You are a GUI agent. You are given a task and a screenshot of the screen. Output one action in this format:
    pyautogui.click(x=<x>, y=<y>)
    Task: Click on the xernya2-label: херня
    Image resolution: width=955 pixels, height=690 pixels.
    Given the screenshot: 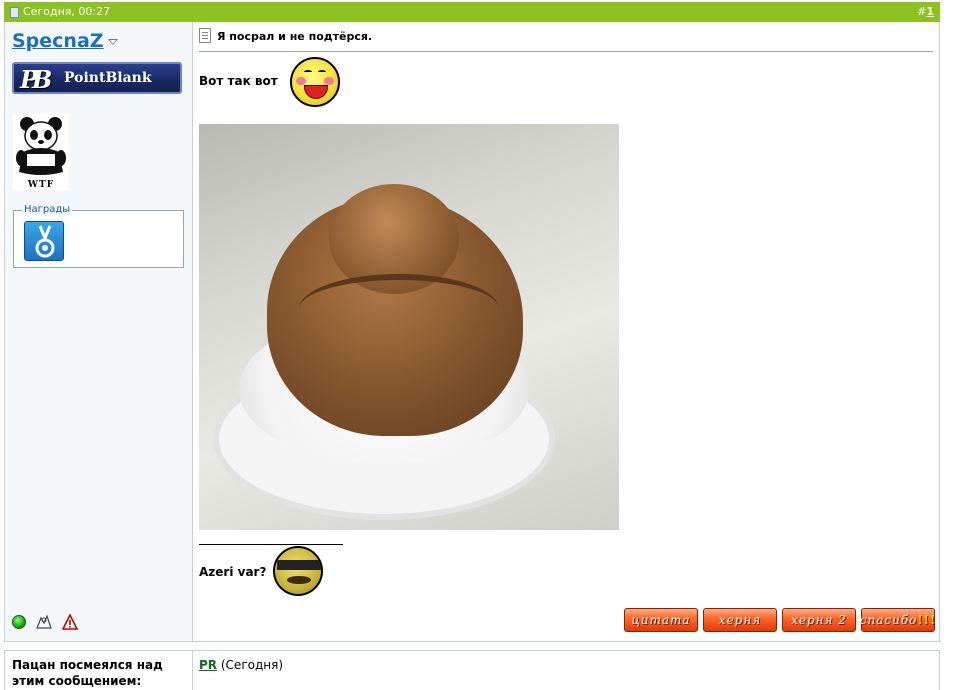 What is the action you would take?
    pyautogui.click(x=812, y=620)
    